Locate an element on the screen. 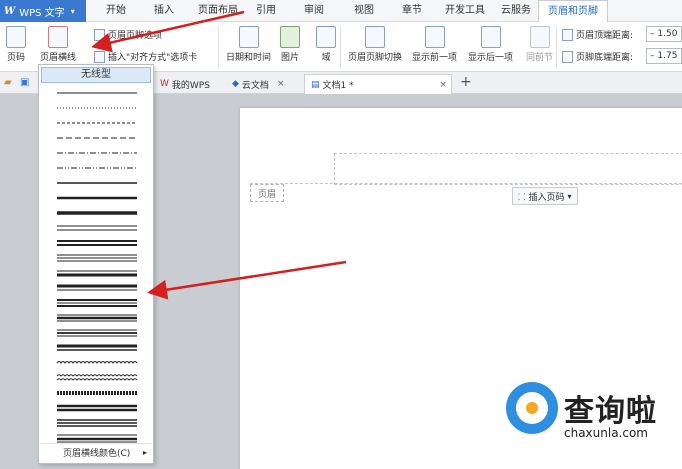 This screenshot has height=469, width=682. tab-home: 开始 is located at coordinates (116, 11).